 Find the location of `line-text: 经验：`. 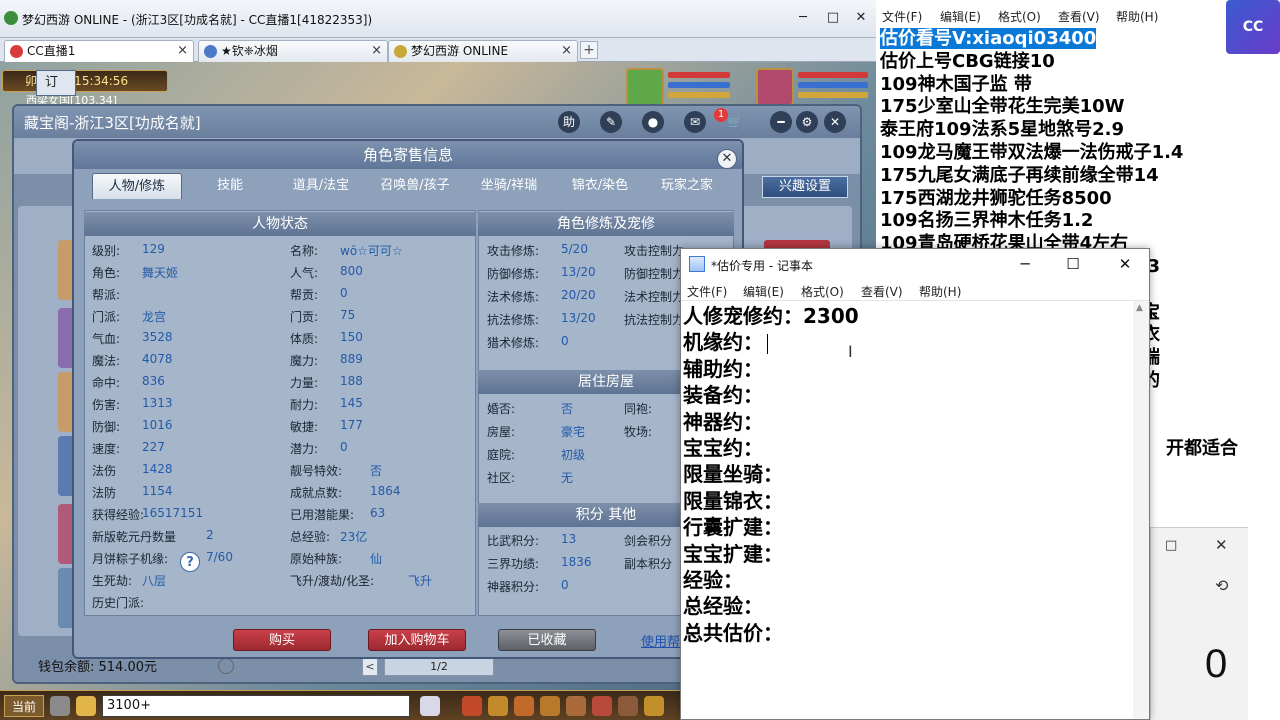

line-text: 经验： is located at coordinates (713, 579).